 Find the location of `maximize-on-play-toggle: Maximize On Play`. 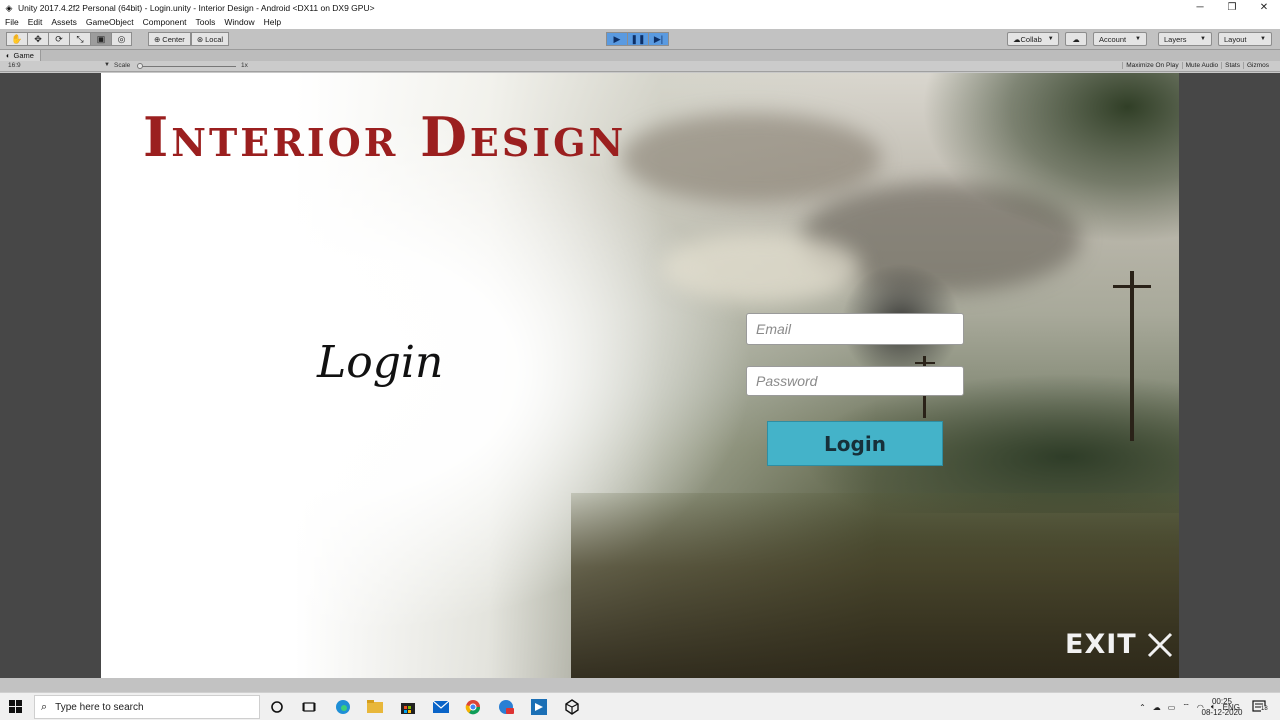

maximize-on-play-toggle: Maximize On Play is located at coordinates (1151, 65).